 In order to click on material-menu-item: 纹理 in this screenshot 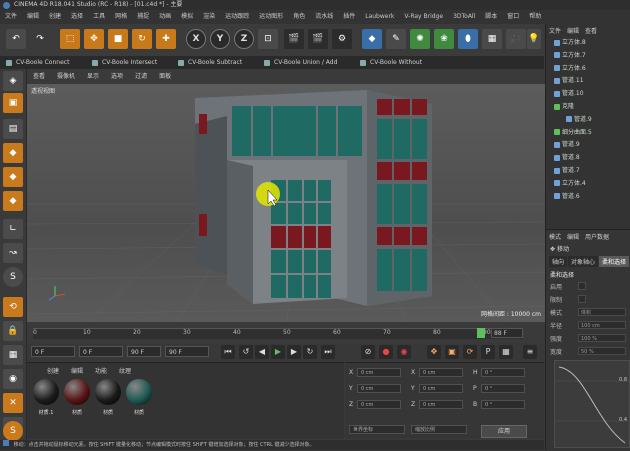, I will do `click(125, 371)`.